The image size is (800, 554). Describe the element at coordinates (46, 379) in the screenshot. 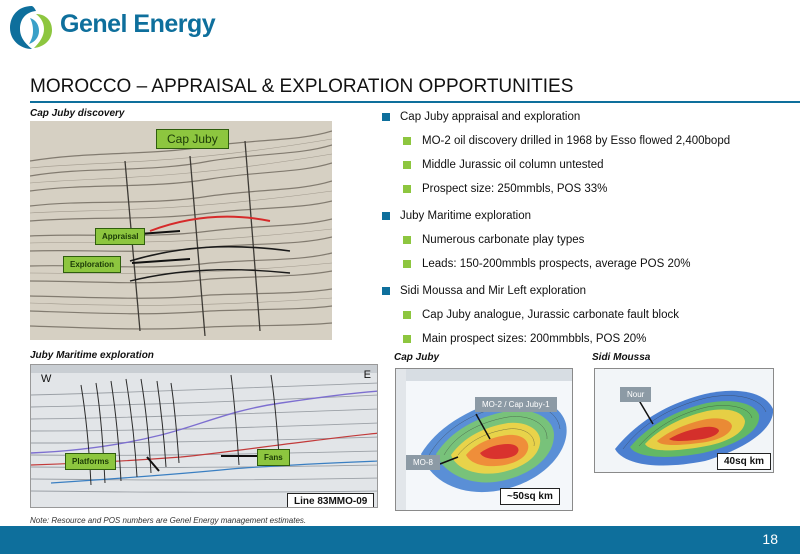

I see `west-label: W` at that location.